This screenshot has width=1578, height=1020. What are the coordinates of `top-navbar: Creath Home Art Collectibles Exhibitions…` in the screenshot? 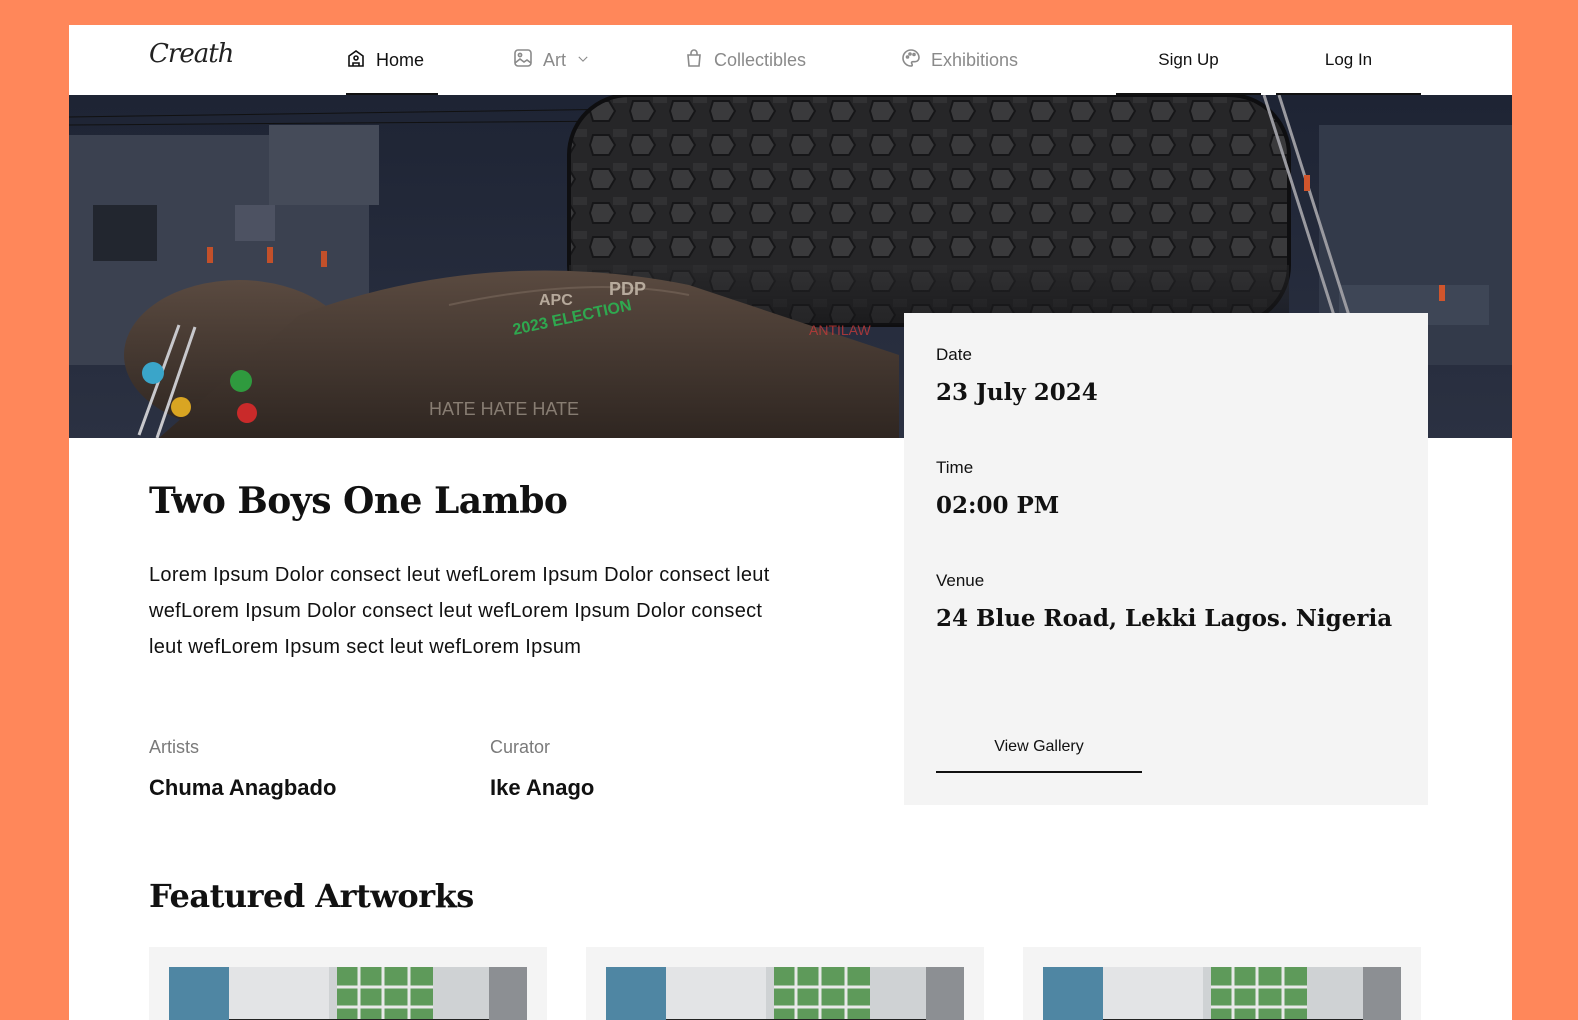 It's located at (790, 60).